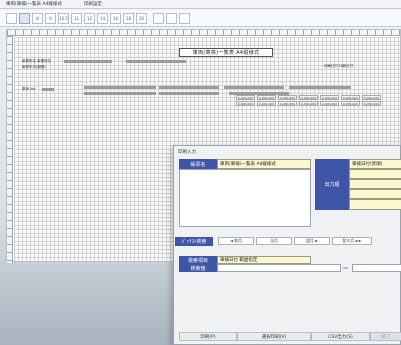 This screenshot has width=401, height=345. I want to click on search-value-from, so click(279, 268).